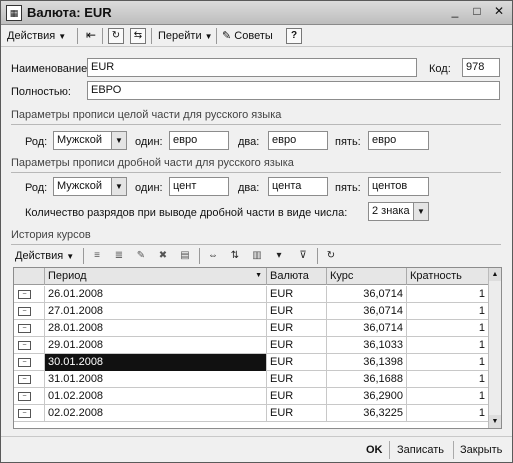 The width and height of the screenshot is (513, 463). I want to click on range-icon: ⇔, so click(213, 256).